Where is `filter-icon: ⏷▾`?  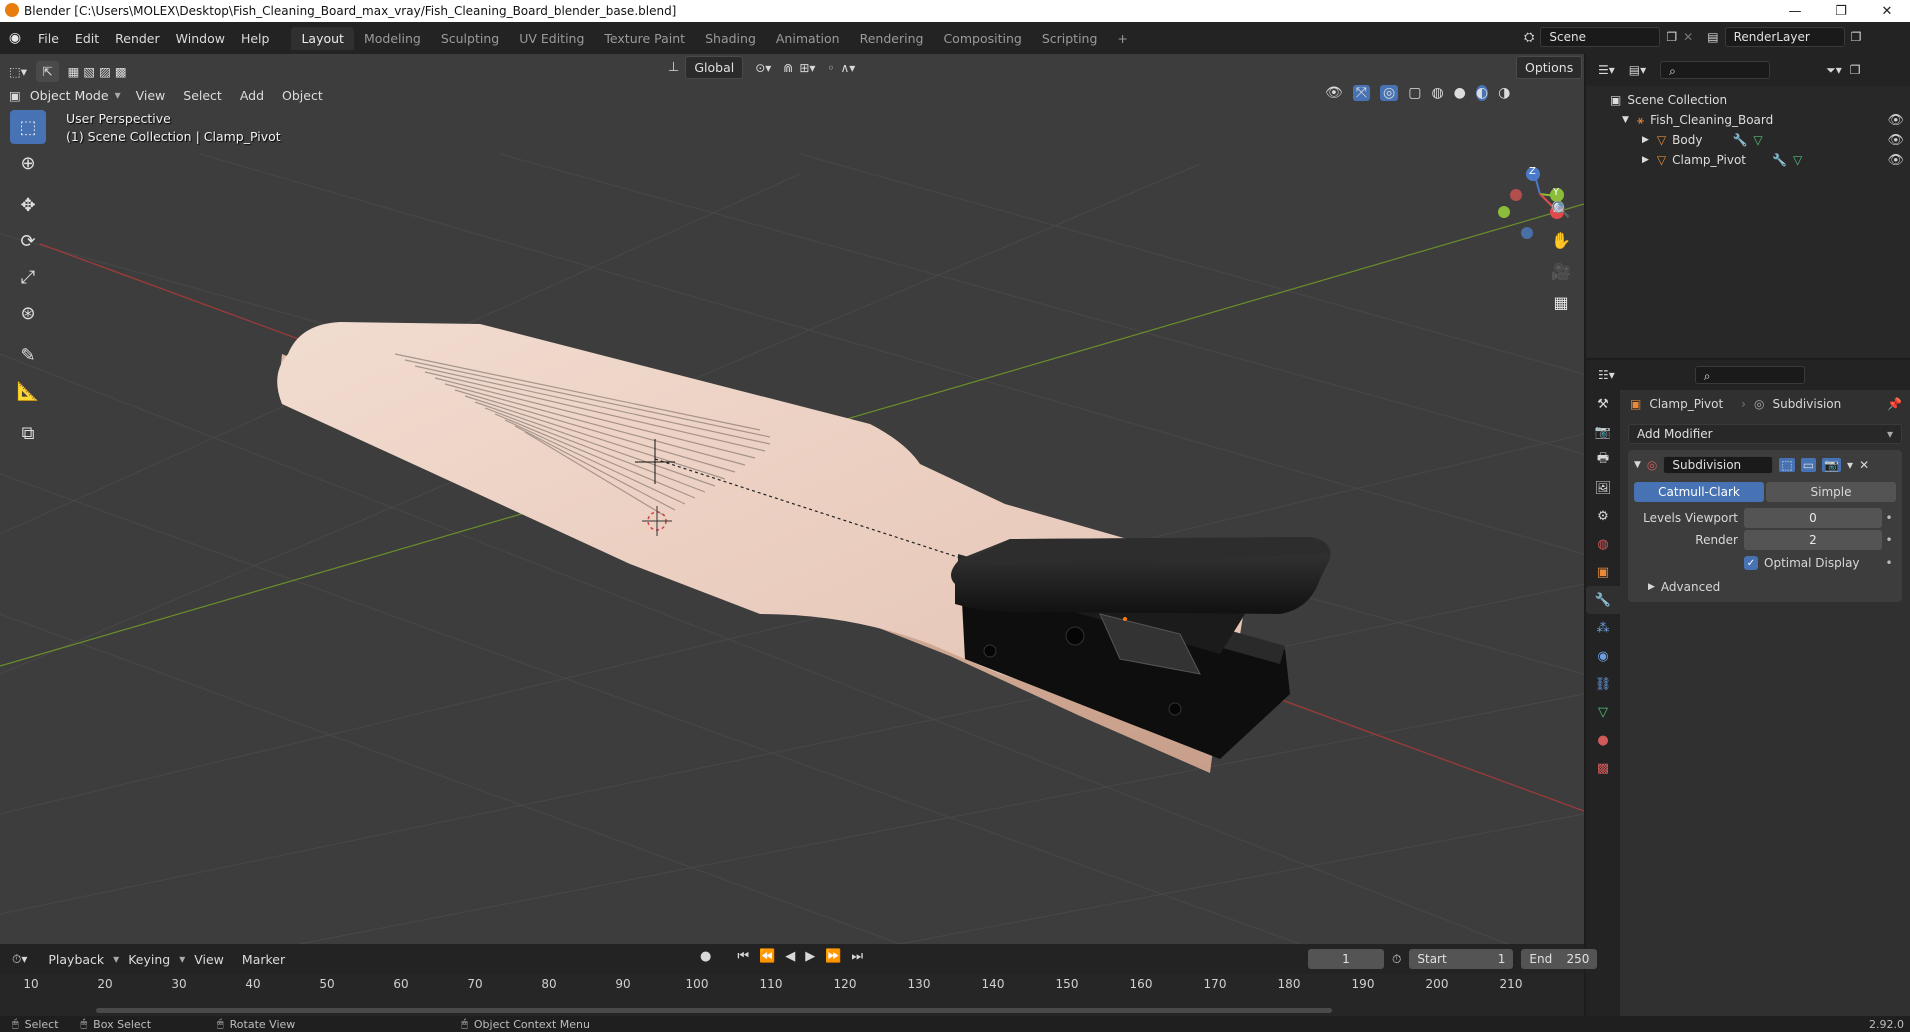 filter-icon: ⏷▾ is located at coordinates (1834, 70).